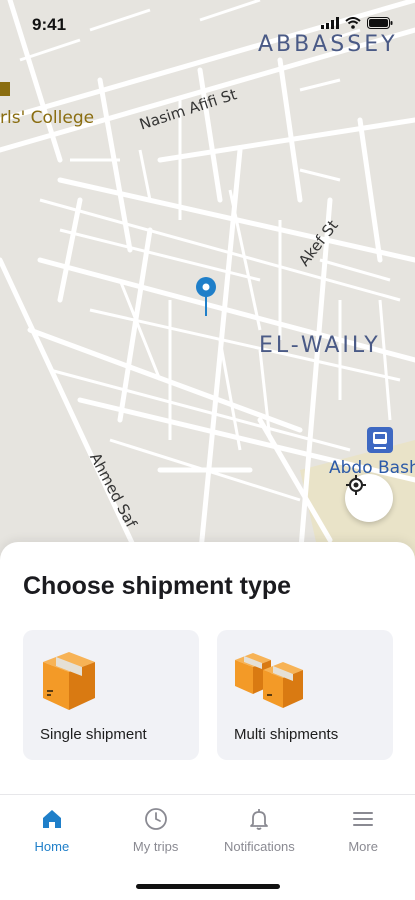  What do you see at coordinates (49, 24) in the screenshot?
I see `status-time: 9:41` at bounding box center [49, 24].